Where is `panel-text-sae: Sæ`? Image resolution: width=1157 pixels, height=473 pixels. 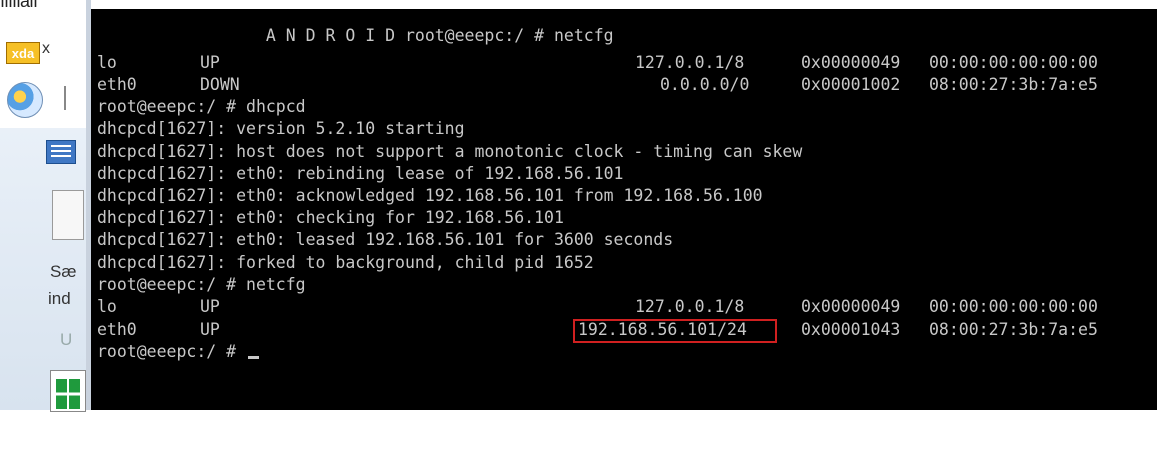 panel-text-sae: Sæ is located at coordinates (63, 271).